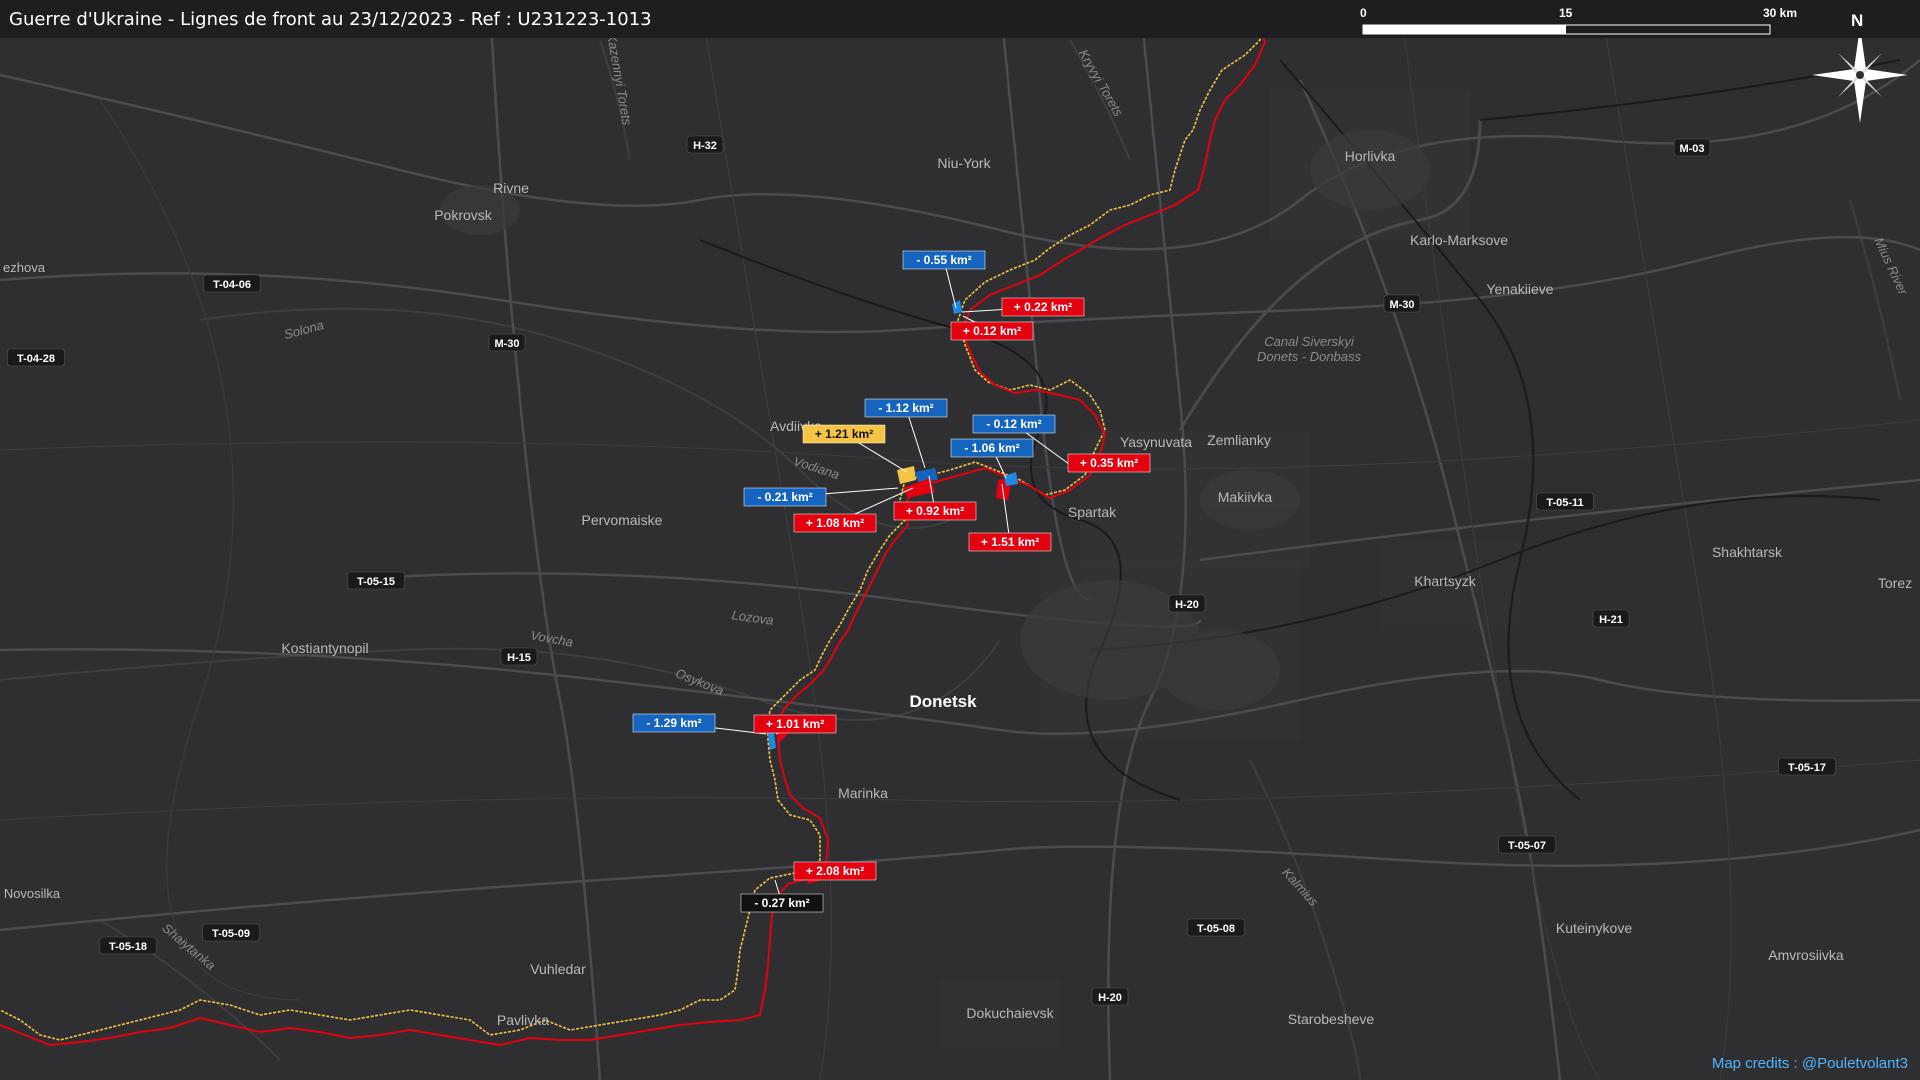 This screenshot has width=1920, height=1080. What do you see at coordinates (943, 260) in the screenshot?
I see `area-change-text: - 0.55 km²` at bounding box center [943, 260].